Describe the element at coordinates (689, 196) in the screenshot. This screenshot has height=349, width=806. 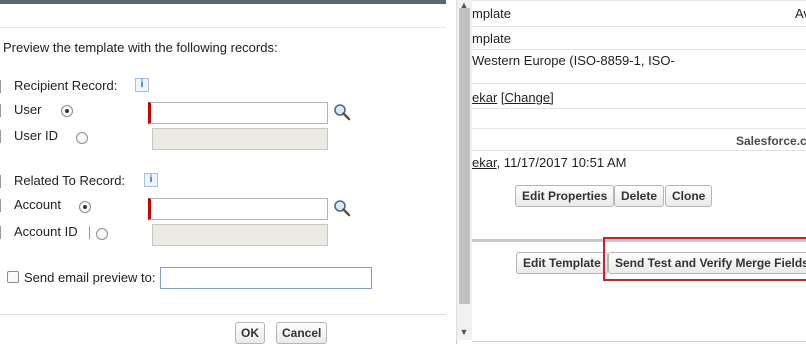
I see `clone-button: Clone` at that location.